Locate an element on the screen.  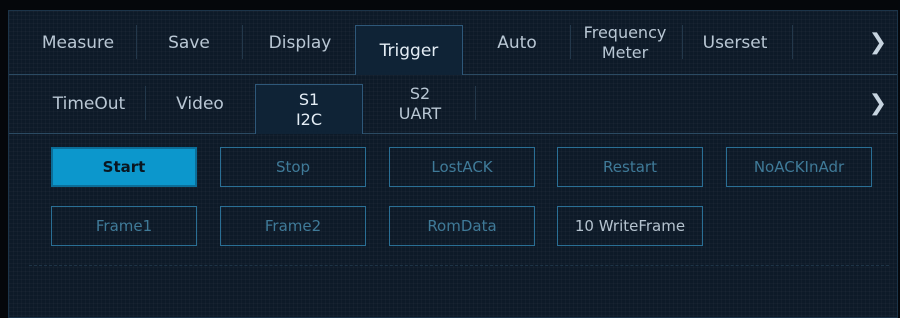
tab-auto: Auto is located at coordinates (517, 42).